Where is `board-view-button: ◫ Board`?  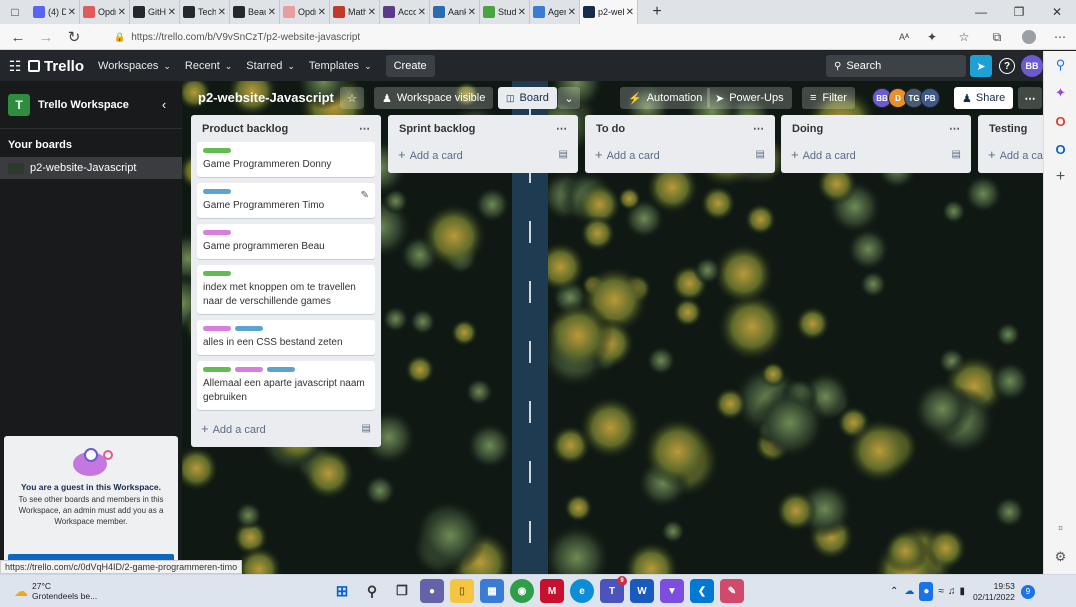 board-view-button: ◫ Board is located at coordinates (527, 98).